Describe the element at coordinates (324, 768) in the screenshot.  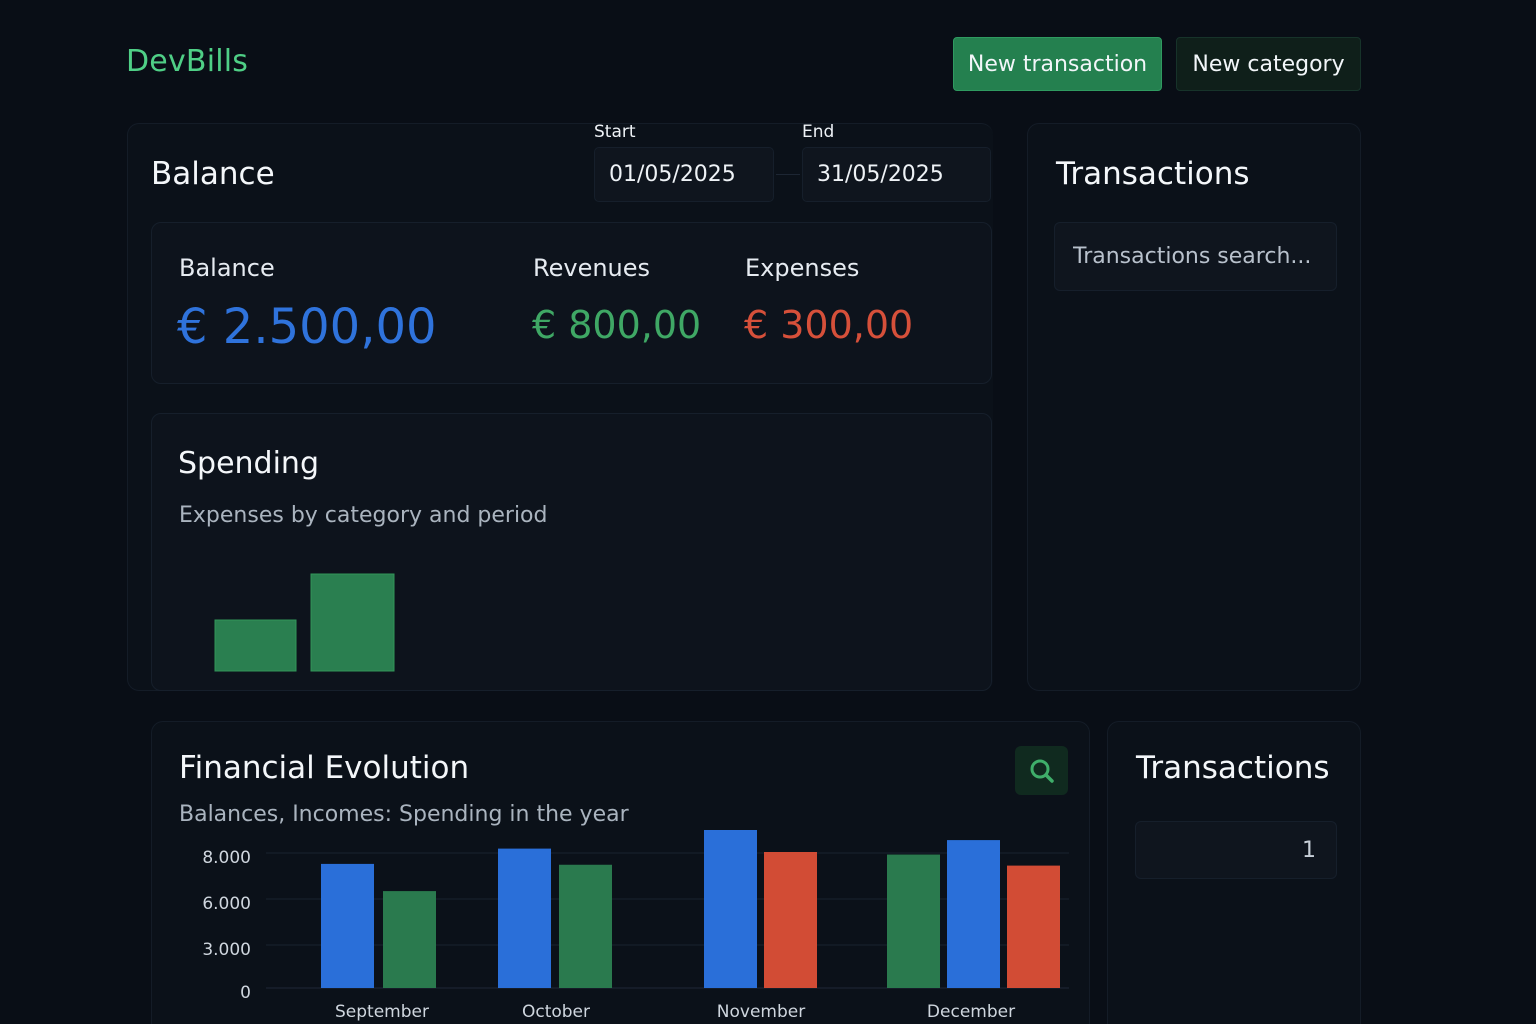
I see `financial-evolution-title: Financial Evolution` at that location.